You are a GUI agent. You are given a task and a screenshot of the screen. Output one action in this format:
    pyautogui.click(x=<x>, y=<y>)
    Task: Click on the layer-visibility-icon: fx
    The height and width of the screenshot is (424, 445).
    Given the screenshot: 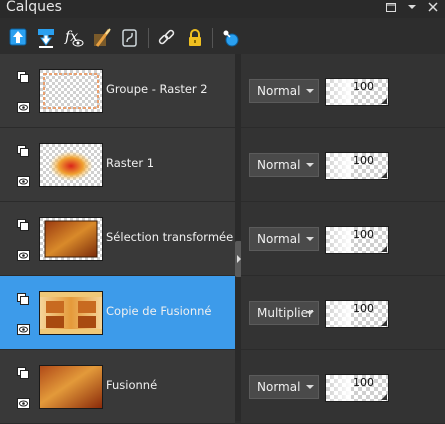 What is the action you would take?
    pyautogui.click(x=74, y=38)
    